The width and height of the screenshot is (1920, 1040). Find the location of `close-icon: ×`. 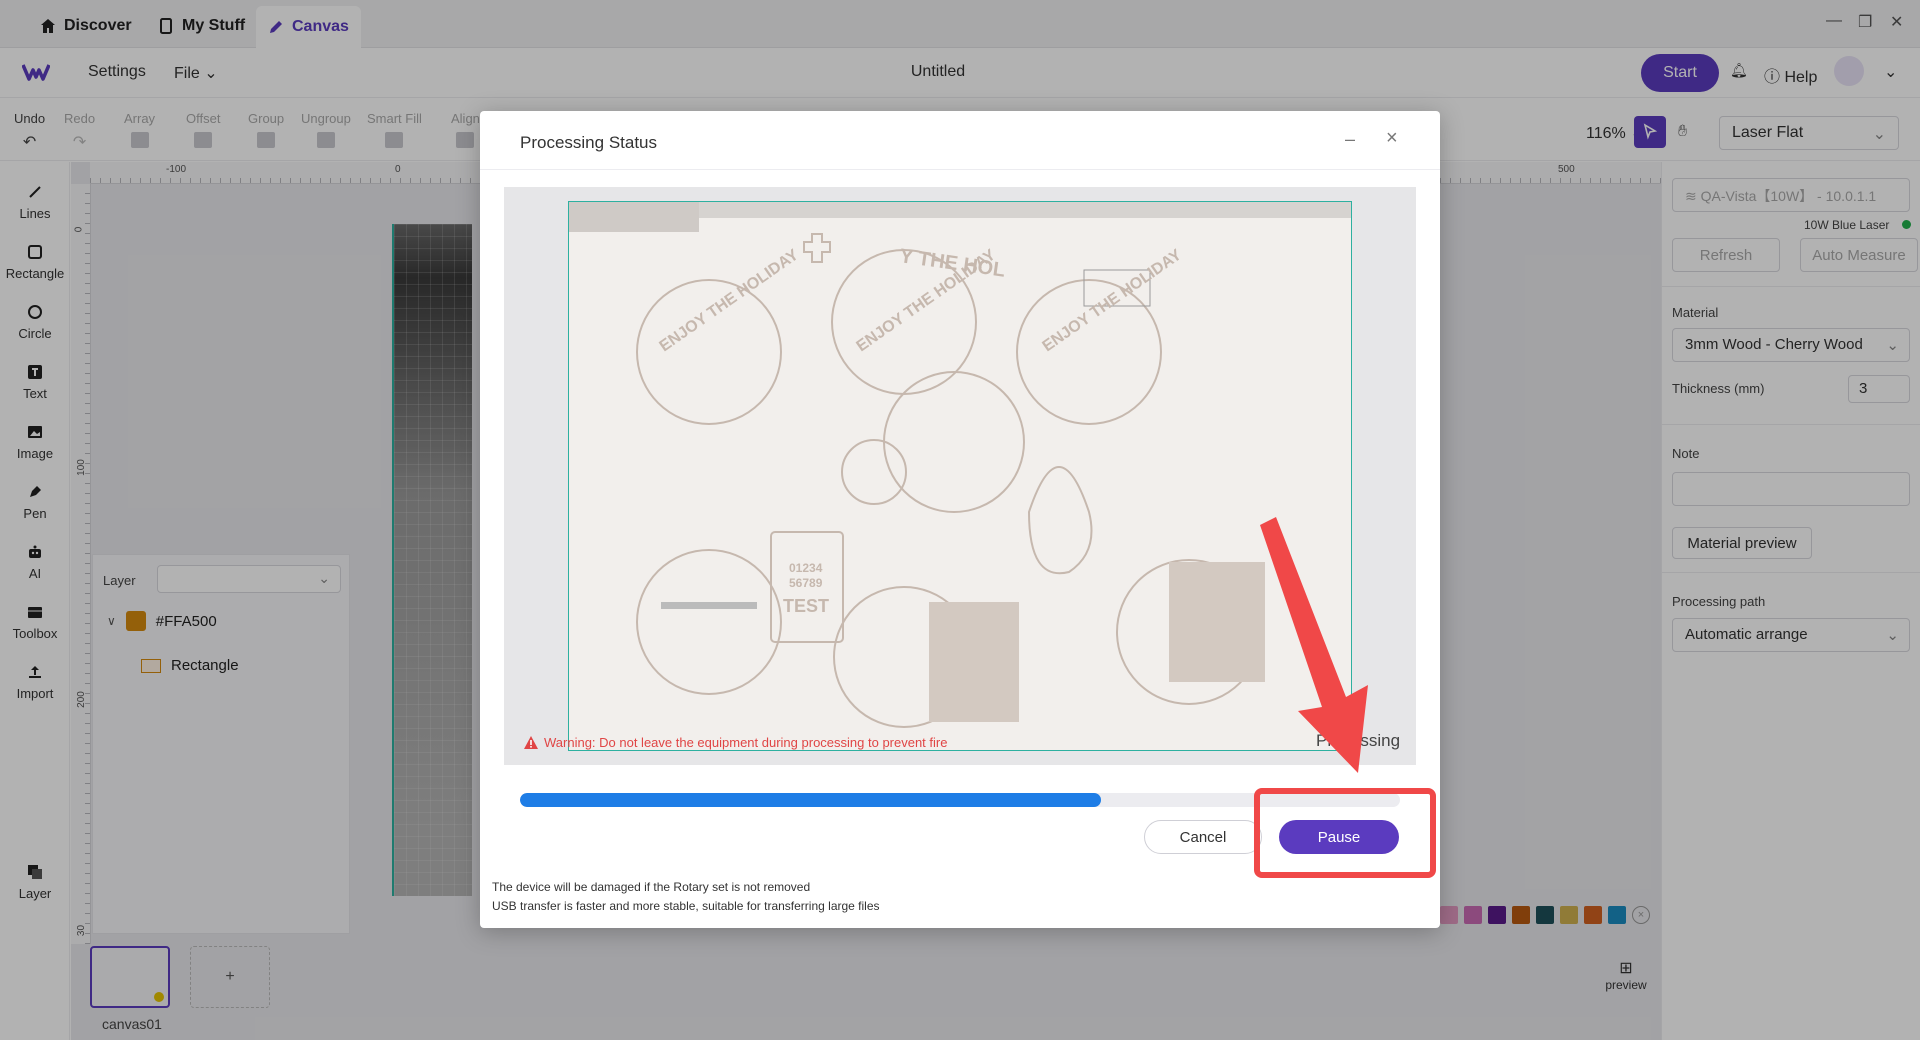

close-icon: × is located at coordinates (1392, 138).